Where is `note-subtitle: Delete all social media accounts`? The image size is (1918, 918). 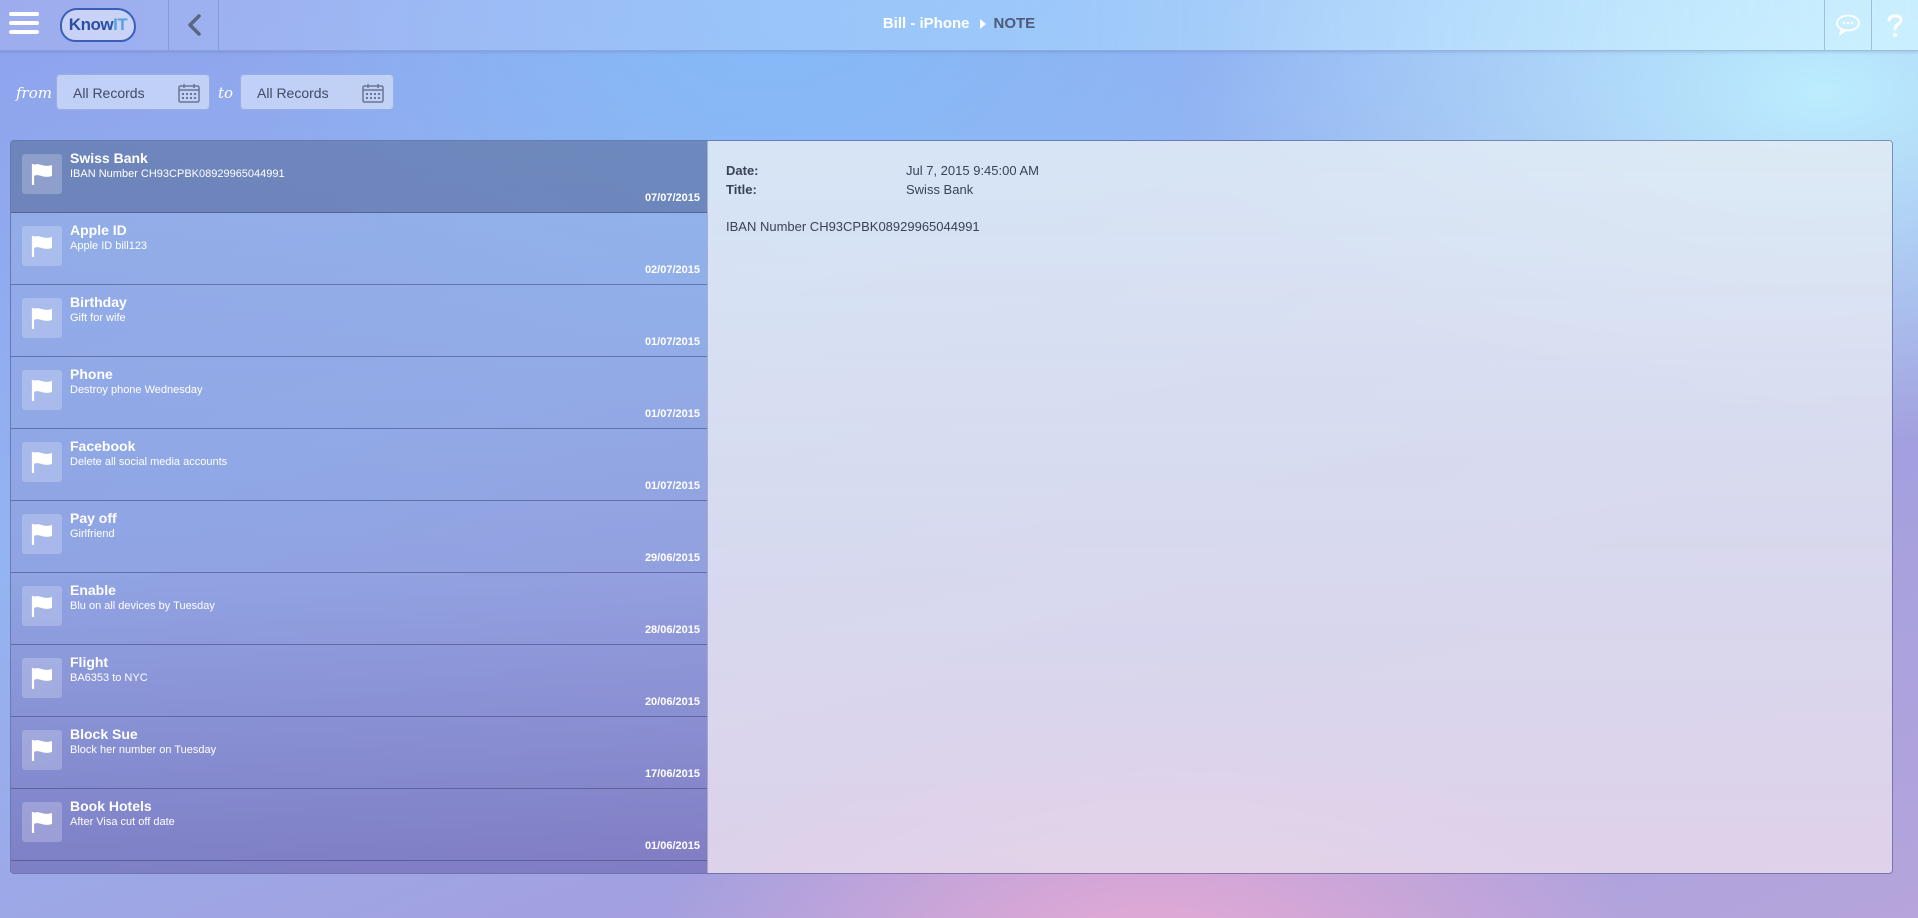
note-subtitle: Delete all social media accounts is located at coordinates (149, 462).